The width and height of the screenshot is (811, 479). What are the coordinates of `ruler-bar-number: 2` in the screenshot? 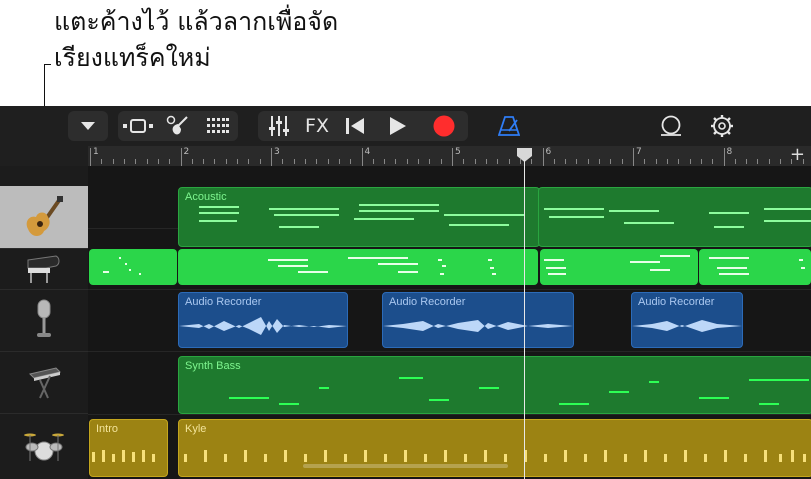 It's located at (186, 152).